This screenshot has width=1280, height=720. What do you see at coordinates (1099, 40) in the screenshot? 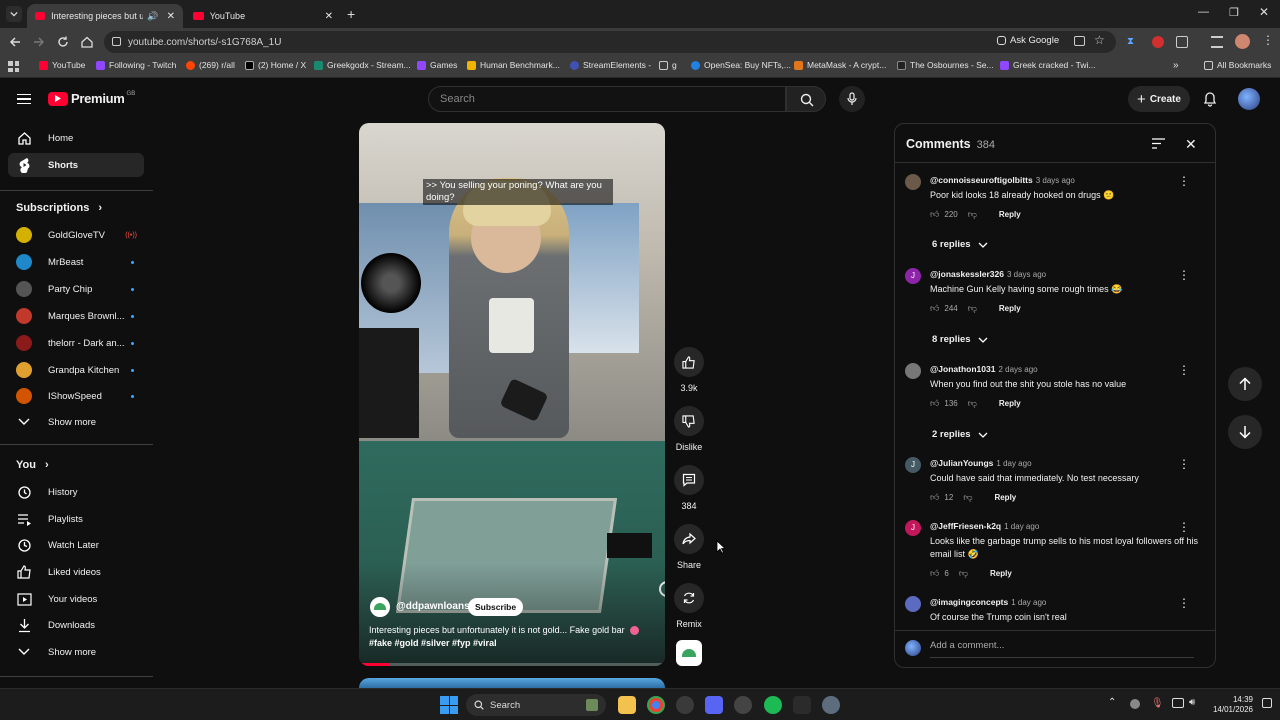
I see `bookmark-star-icon: ☆` at bounding box center [1099, 40].